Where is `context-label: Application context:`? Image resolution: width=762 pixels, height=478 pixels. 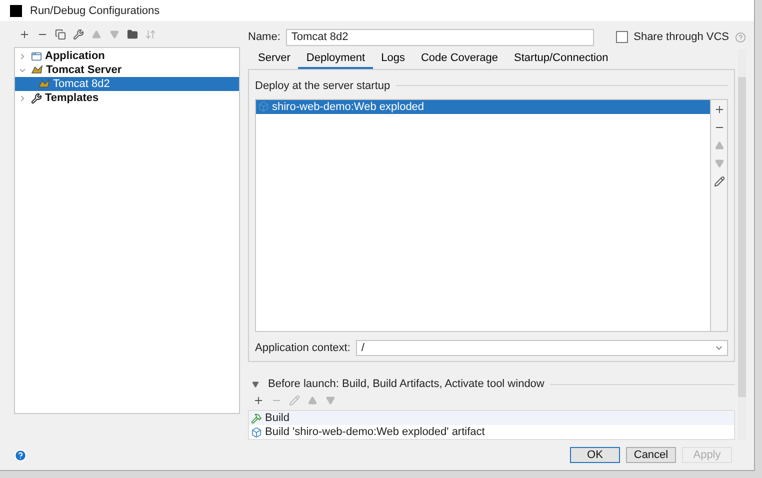 context-label: Application context: is located at coordinates (302, 348).